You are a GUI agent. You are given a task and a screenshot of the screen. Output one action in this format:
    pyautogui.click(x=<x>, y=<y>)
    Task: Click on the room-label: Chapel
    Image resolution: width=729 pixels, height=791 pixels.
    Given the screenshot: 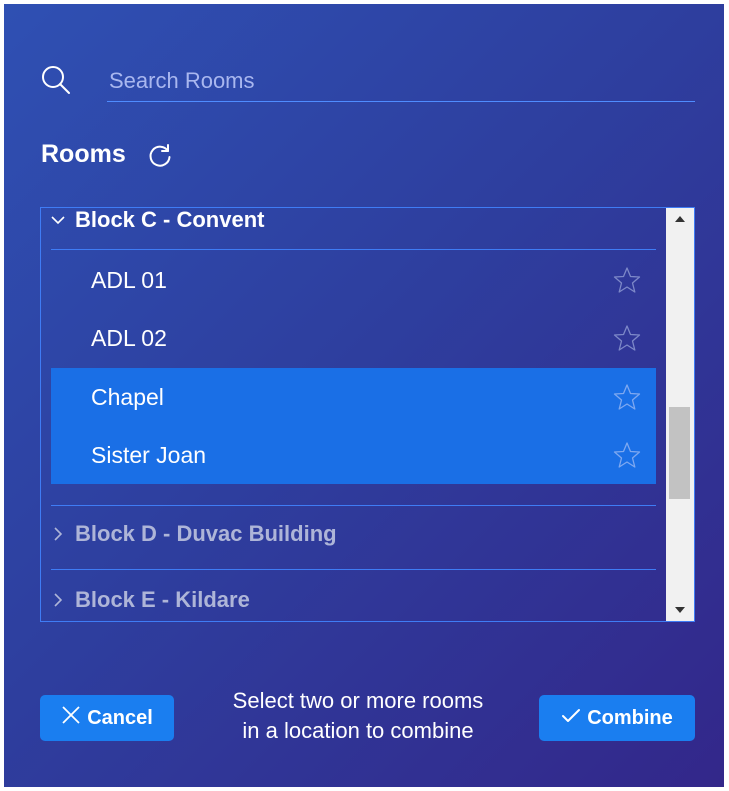 What is the action you would take?
    pyautogui.click(x=127, y=396)
    